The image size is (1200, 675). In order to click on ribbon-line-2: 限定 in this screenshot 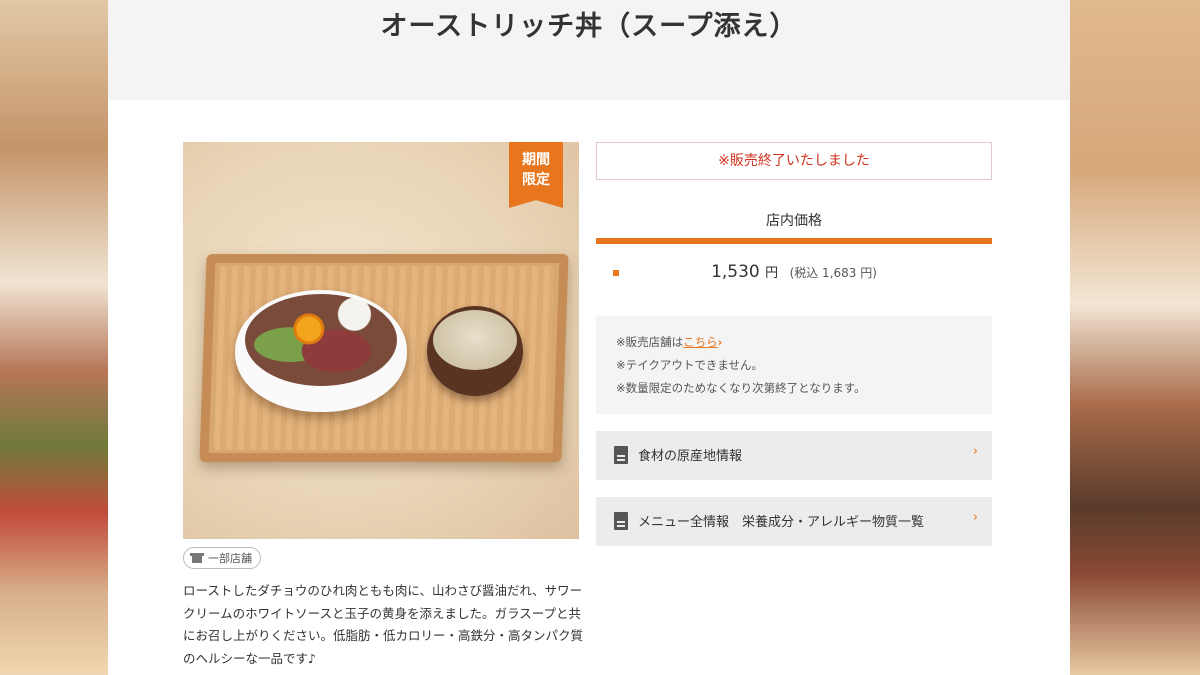, I will do `click(536, 180)`.